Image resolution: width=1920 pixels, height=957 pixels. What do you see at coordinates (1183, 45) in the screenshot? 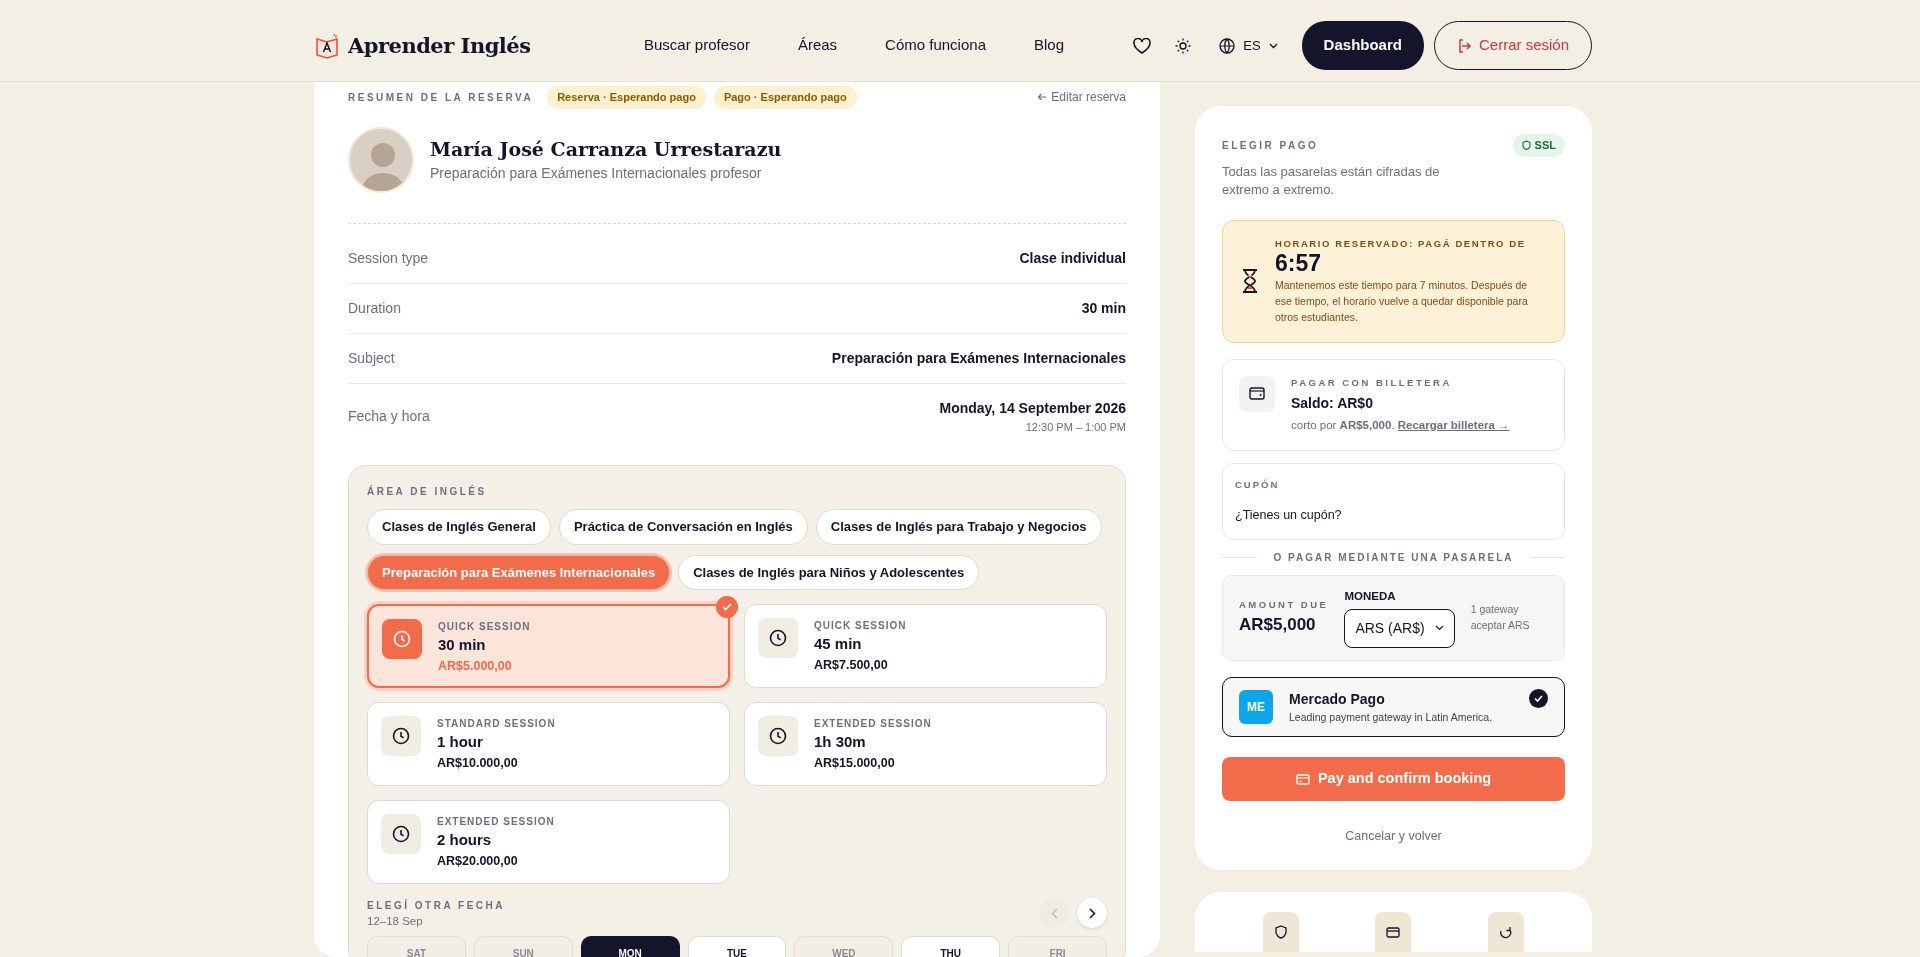
I see `sun-icon` at bounding box center [1183, 45].